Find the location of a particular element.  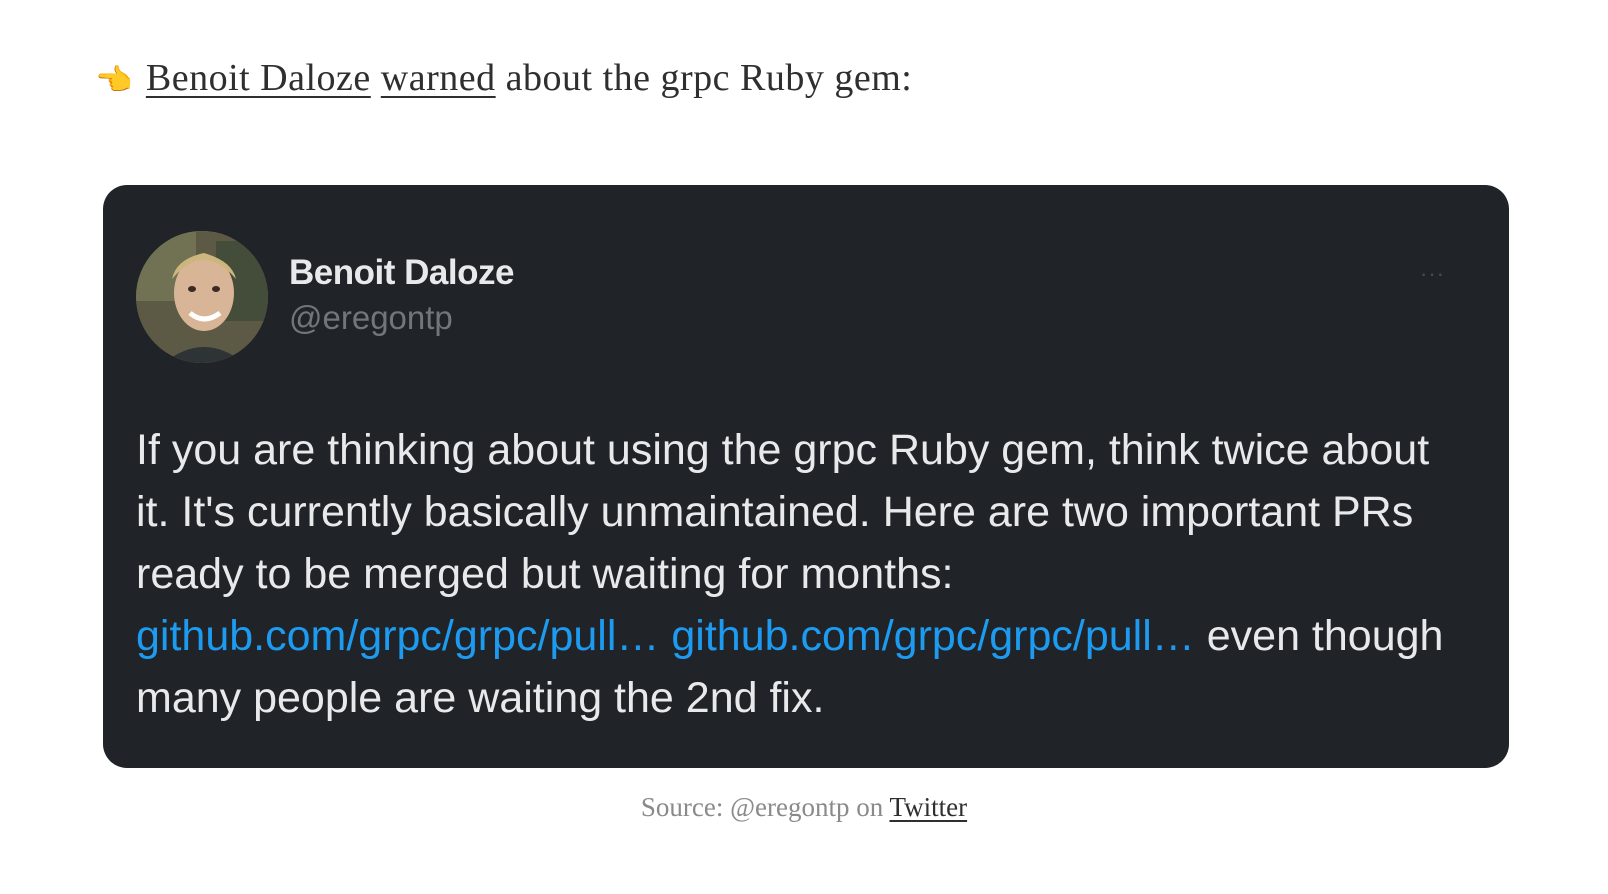

avatar is located at coordinates (202, 297).